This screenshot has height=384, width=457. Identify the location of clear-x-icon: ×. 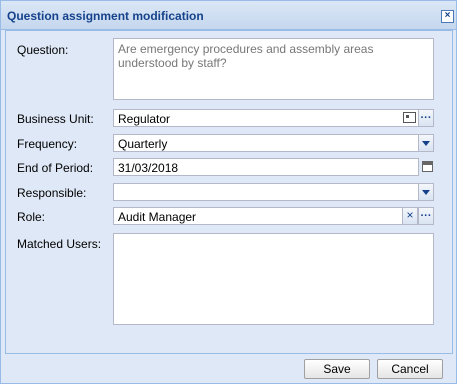
(410, 215).